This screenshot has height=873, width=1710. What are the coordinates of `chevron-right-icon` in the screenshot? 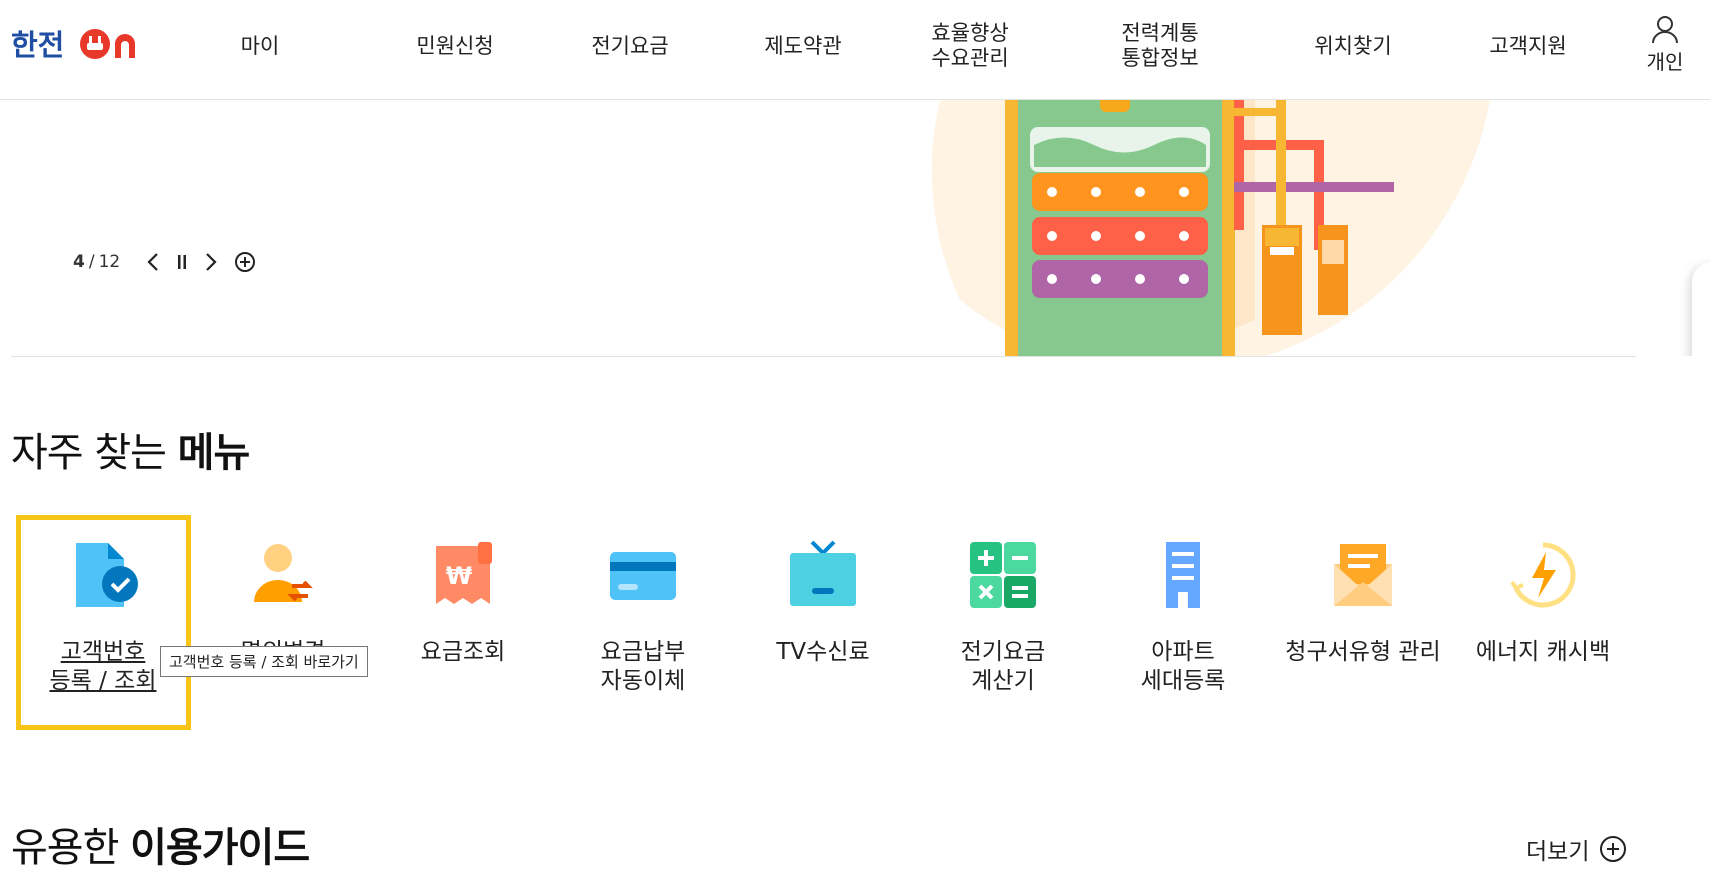 It's located at (211, 262).